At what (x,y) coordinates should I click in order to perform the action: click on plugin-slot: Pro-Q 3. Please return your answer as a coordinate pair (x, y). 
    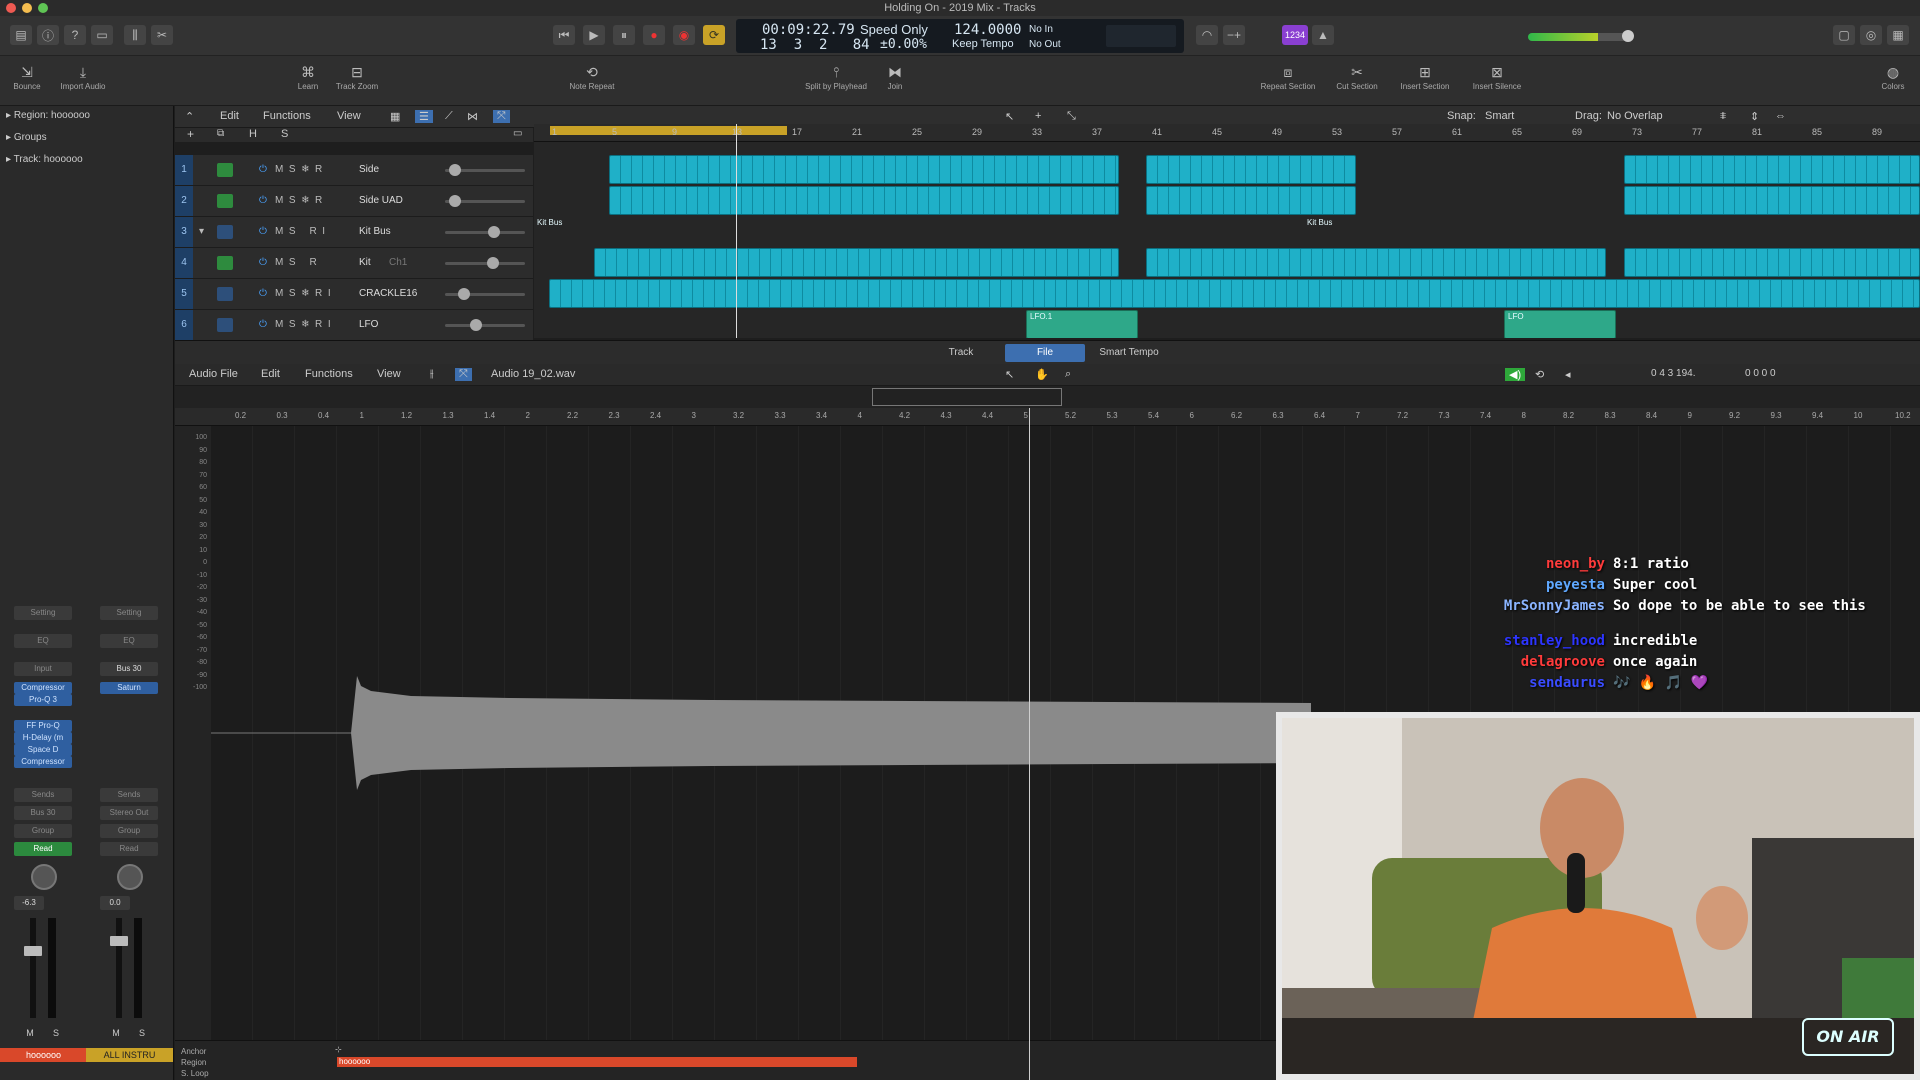
    Looking at the image, I should click on (43, 700).